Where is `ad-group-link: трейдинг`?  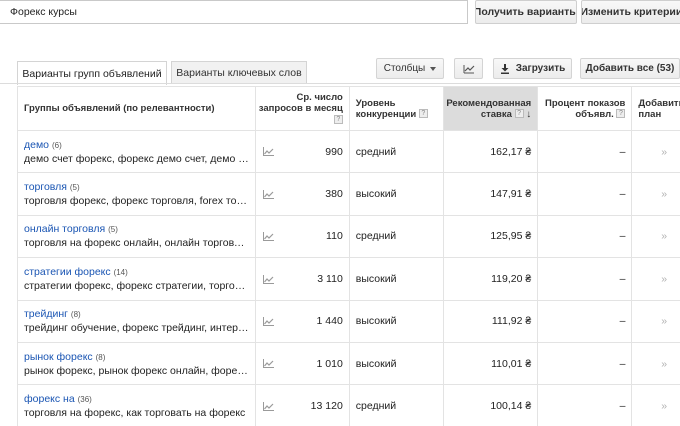
ad-group-link: трейдинг is located at coordinates (46, 314).